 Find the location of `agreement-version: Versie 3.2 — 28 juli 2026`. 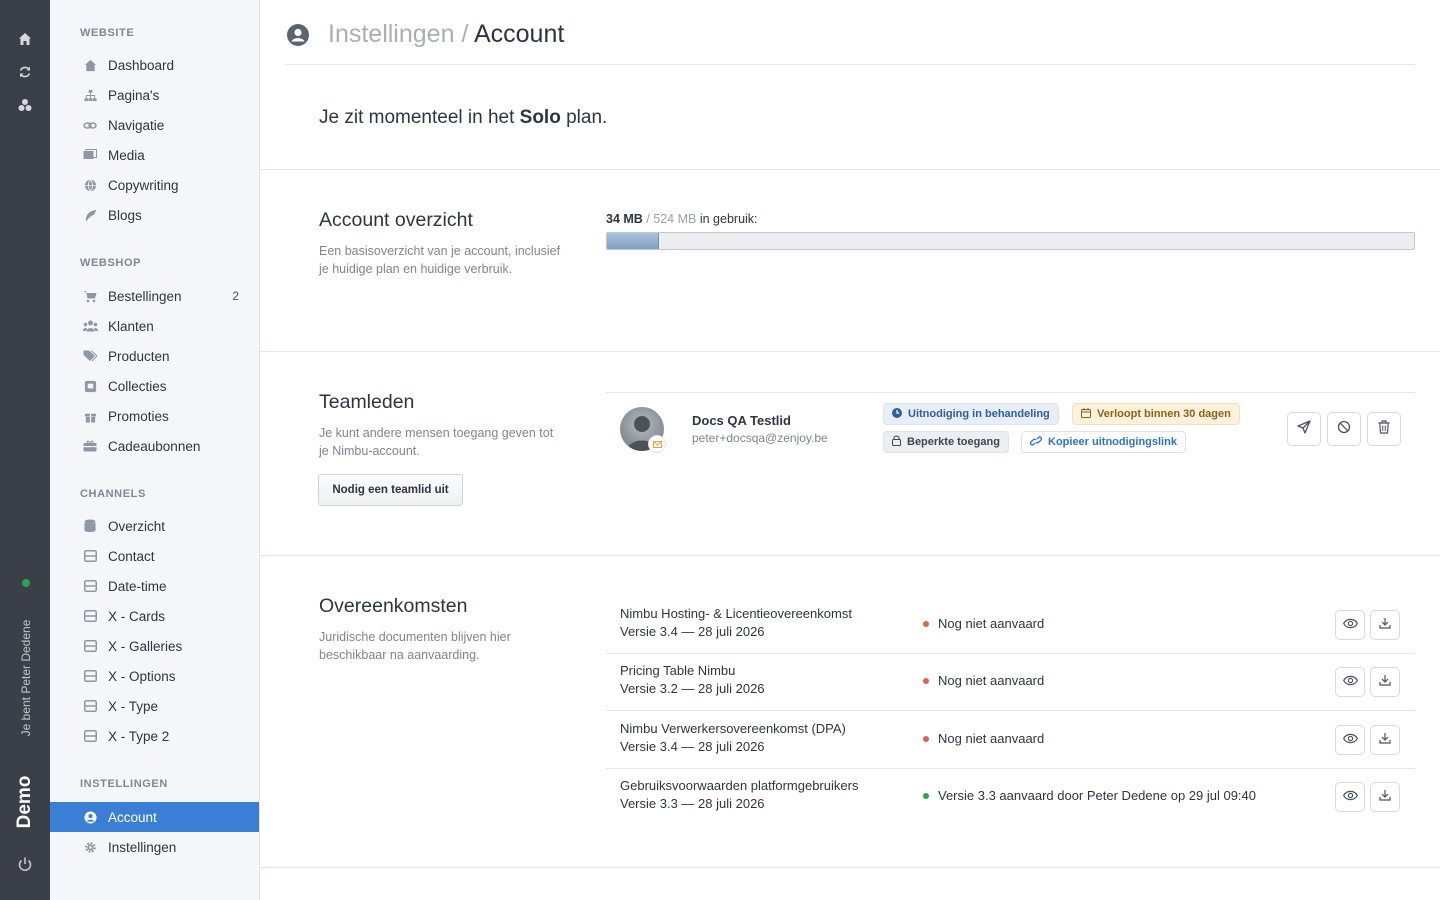

agreement-version: Versie 3.2 — 28 juli 2026 is located at coordinates (692, 688).